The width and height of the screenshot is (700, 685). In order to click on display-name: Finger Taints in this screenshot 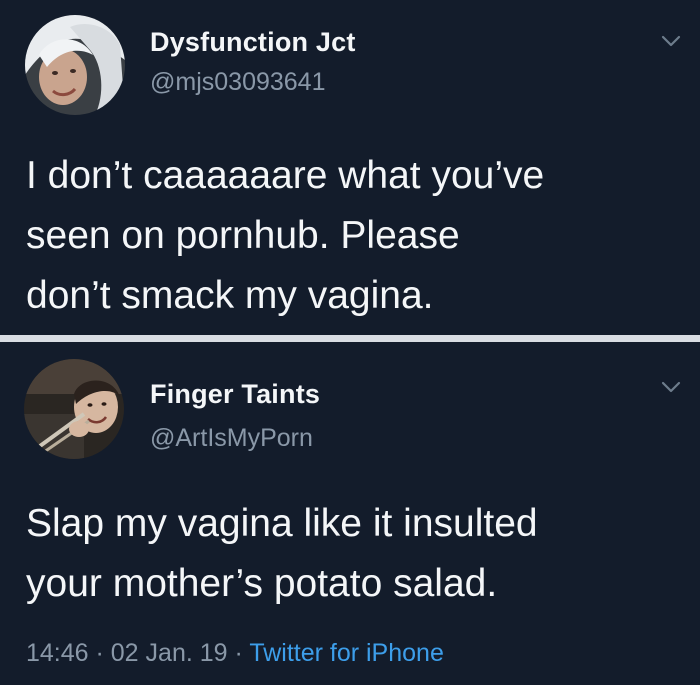, I will do `click(235, 394)`.